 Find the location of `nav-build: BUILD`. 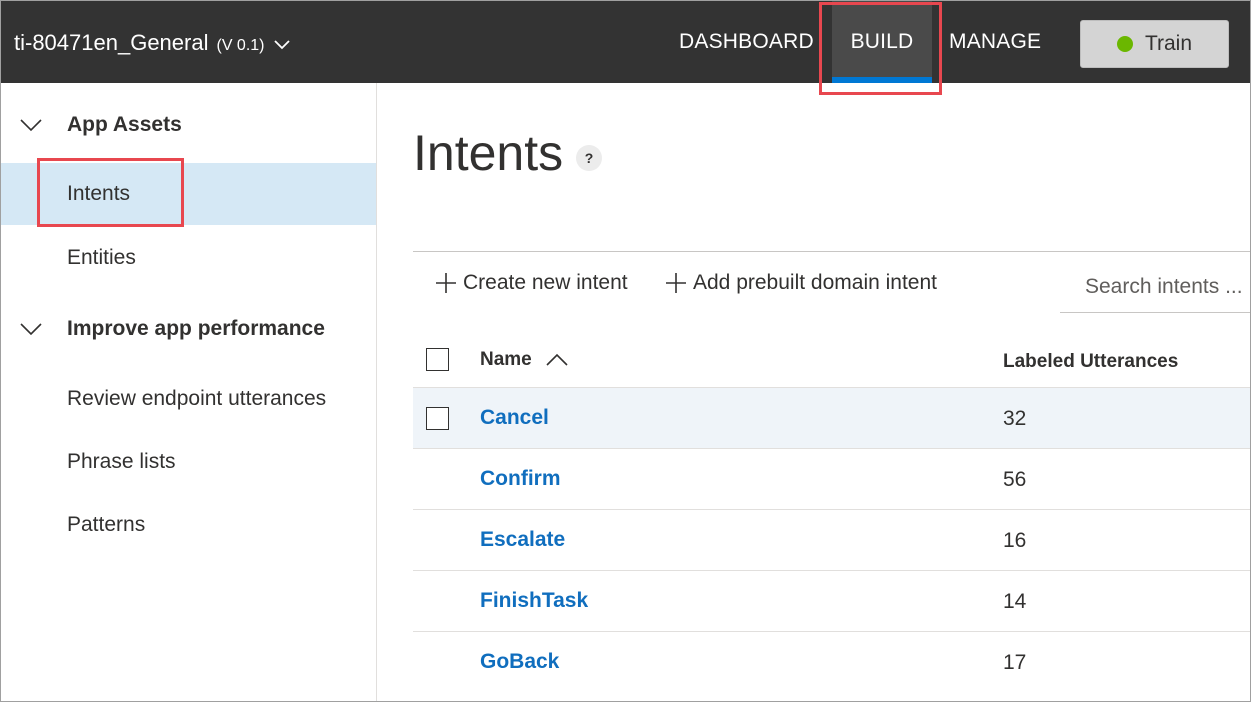

nav-build: BUILD is located at coordinates (882, 41).